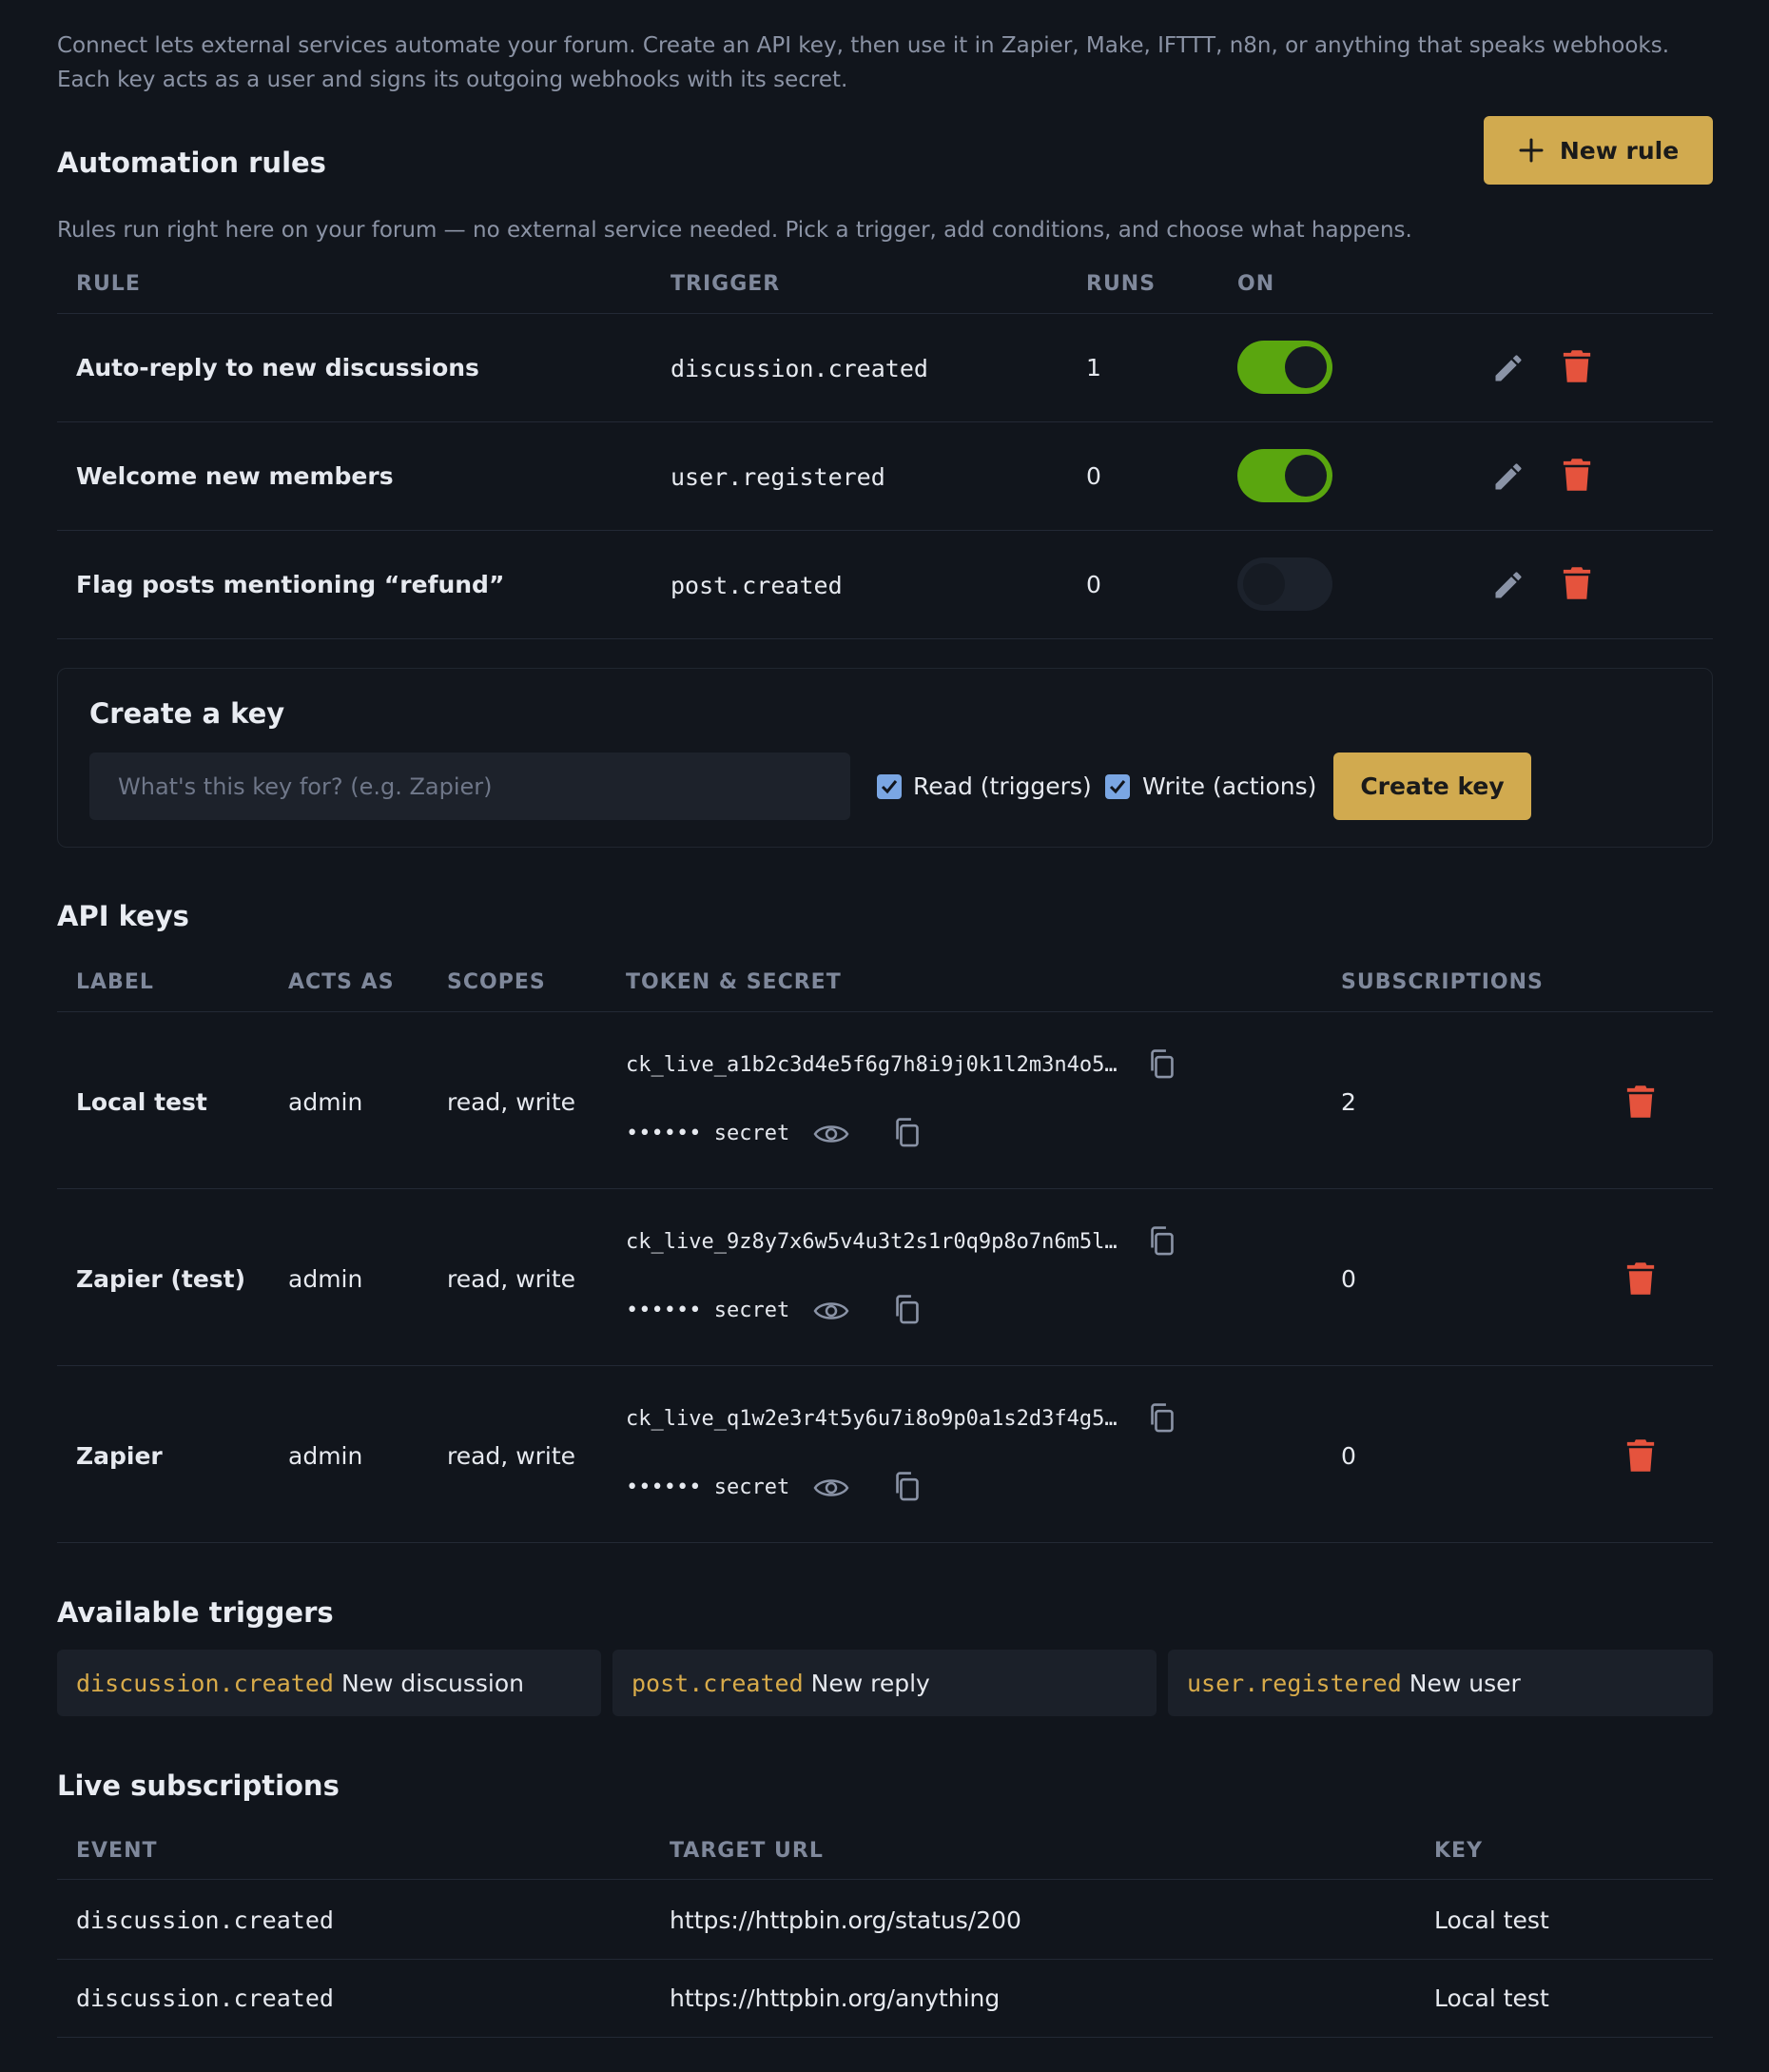 The image size is (1769, 2072). What do you see at coordinates (117, 1851) in the screenshot?
I see `col-event: EVENT` at bounding box center [117, 1851].